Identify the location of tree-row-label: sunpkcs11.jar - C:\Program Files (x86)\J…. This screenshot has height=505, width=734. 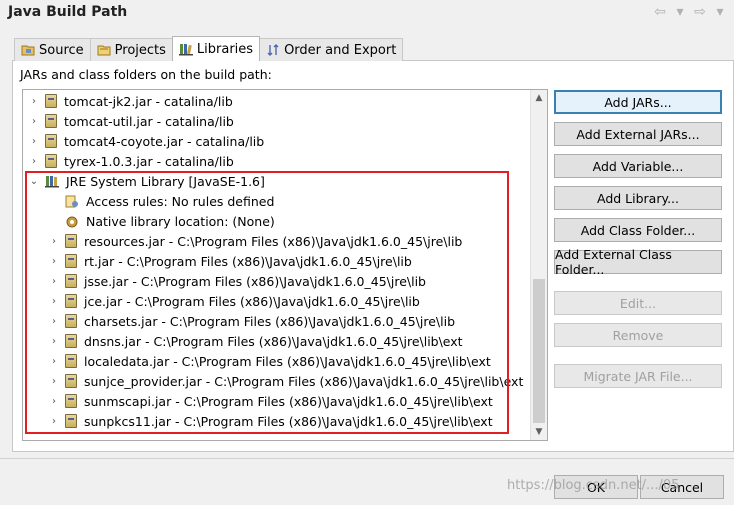
(288, 421).